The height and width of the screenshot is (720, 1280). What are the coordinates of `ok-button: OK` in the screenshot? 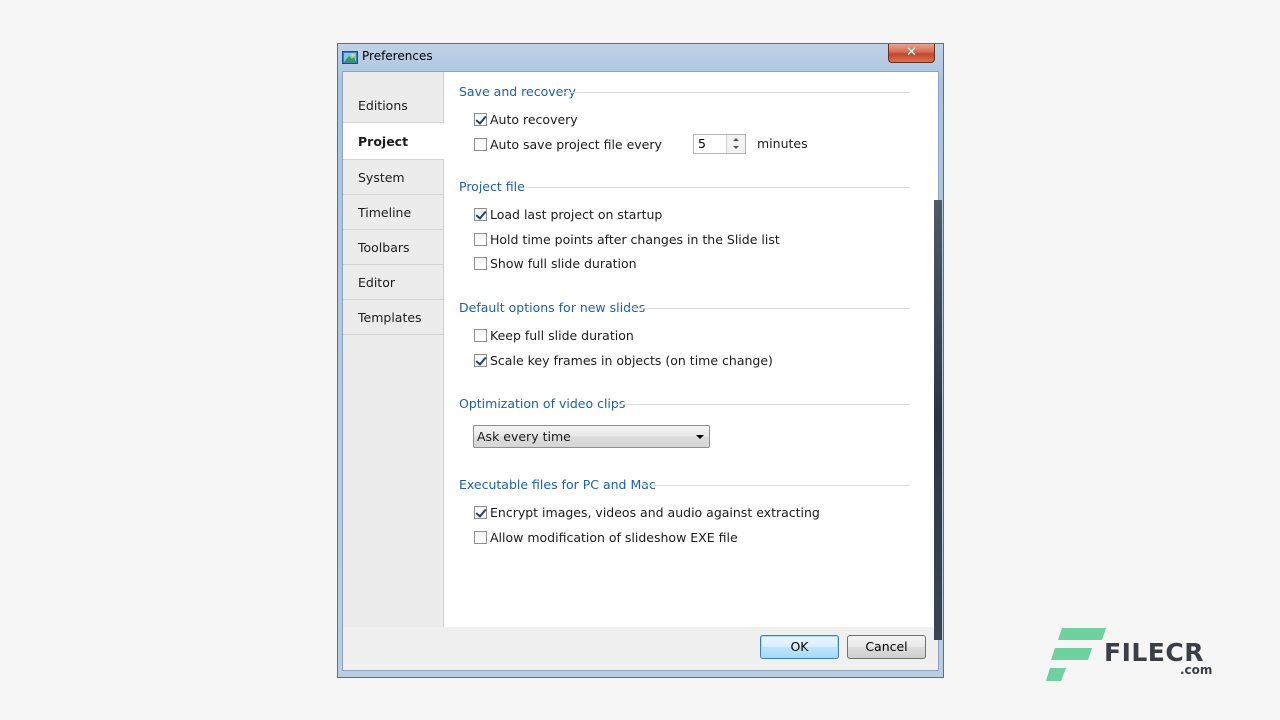 It's located at (799, 647).